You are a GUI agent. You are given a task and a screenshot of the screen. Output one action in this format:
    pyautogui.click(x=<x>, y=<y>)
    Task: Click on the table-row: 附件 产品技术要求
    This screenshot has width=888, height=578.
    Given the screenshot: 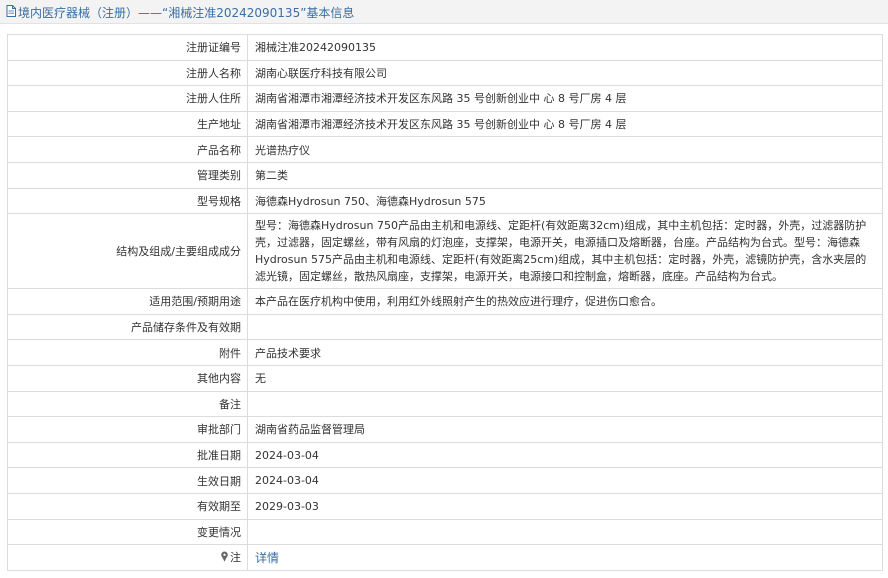 What is the action you would take?
    pyautogui.click(x=445, y=352)
    